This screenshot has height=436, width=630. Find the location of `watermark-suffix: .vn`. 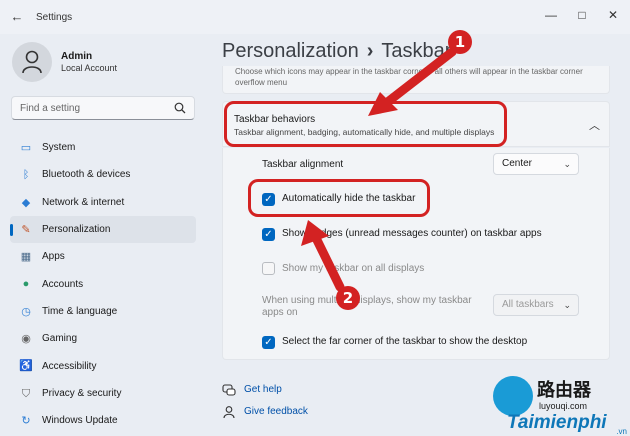

watermark-suffix: .vn is located at coordinates (621, 431).